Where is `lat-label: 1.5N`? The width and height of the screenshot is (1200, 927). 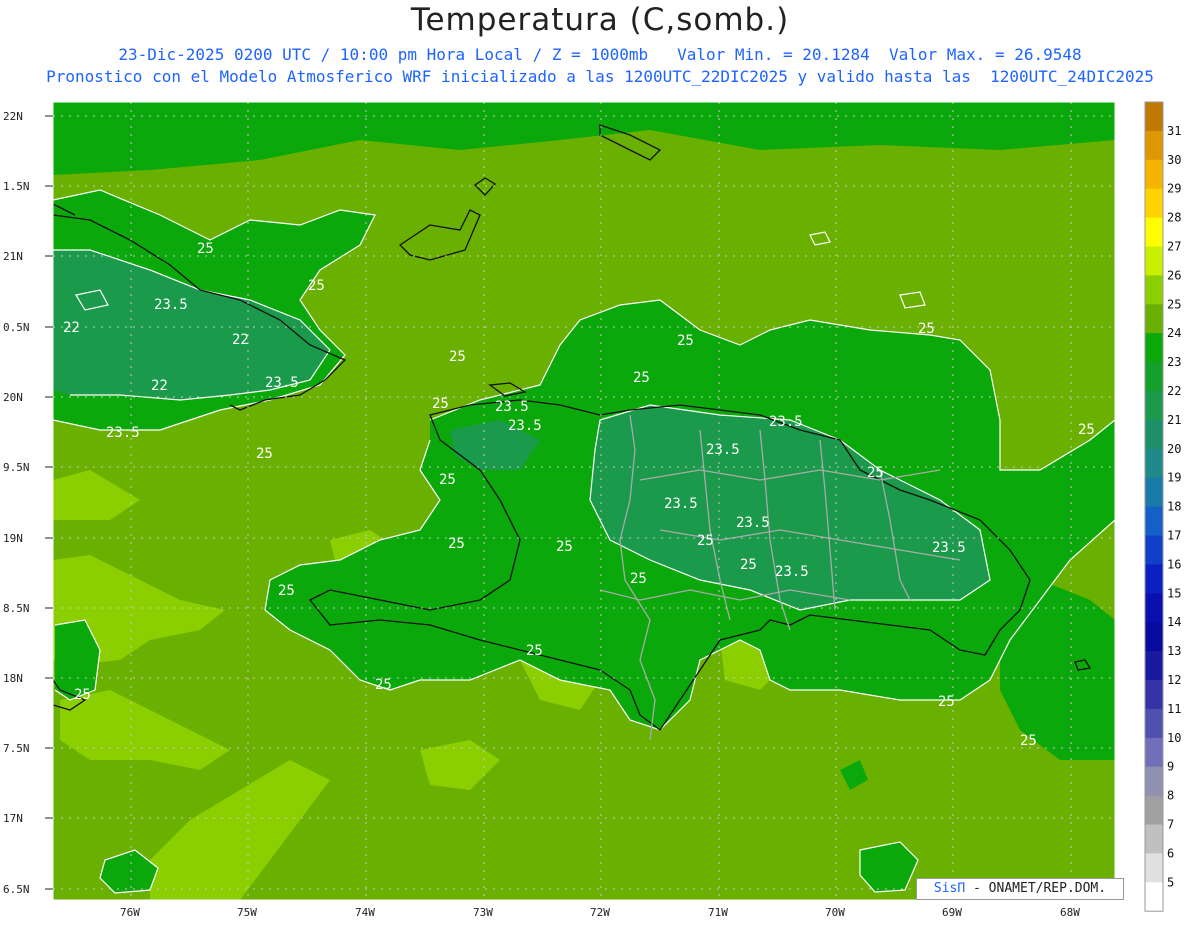
lat-label: 1.5N is located at coordinates (16, 186).